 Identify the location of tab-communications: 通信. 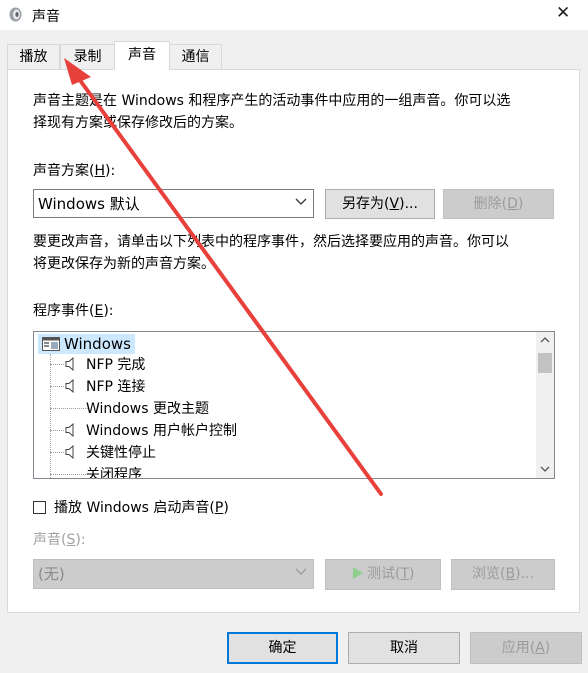
(195, 56).